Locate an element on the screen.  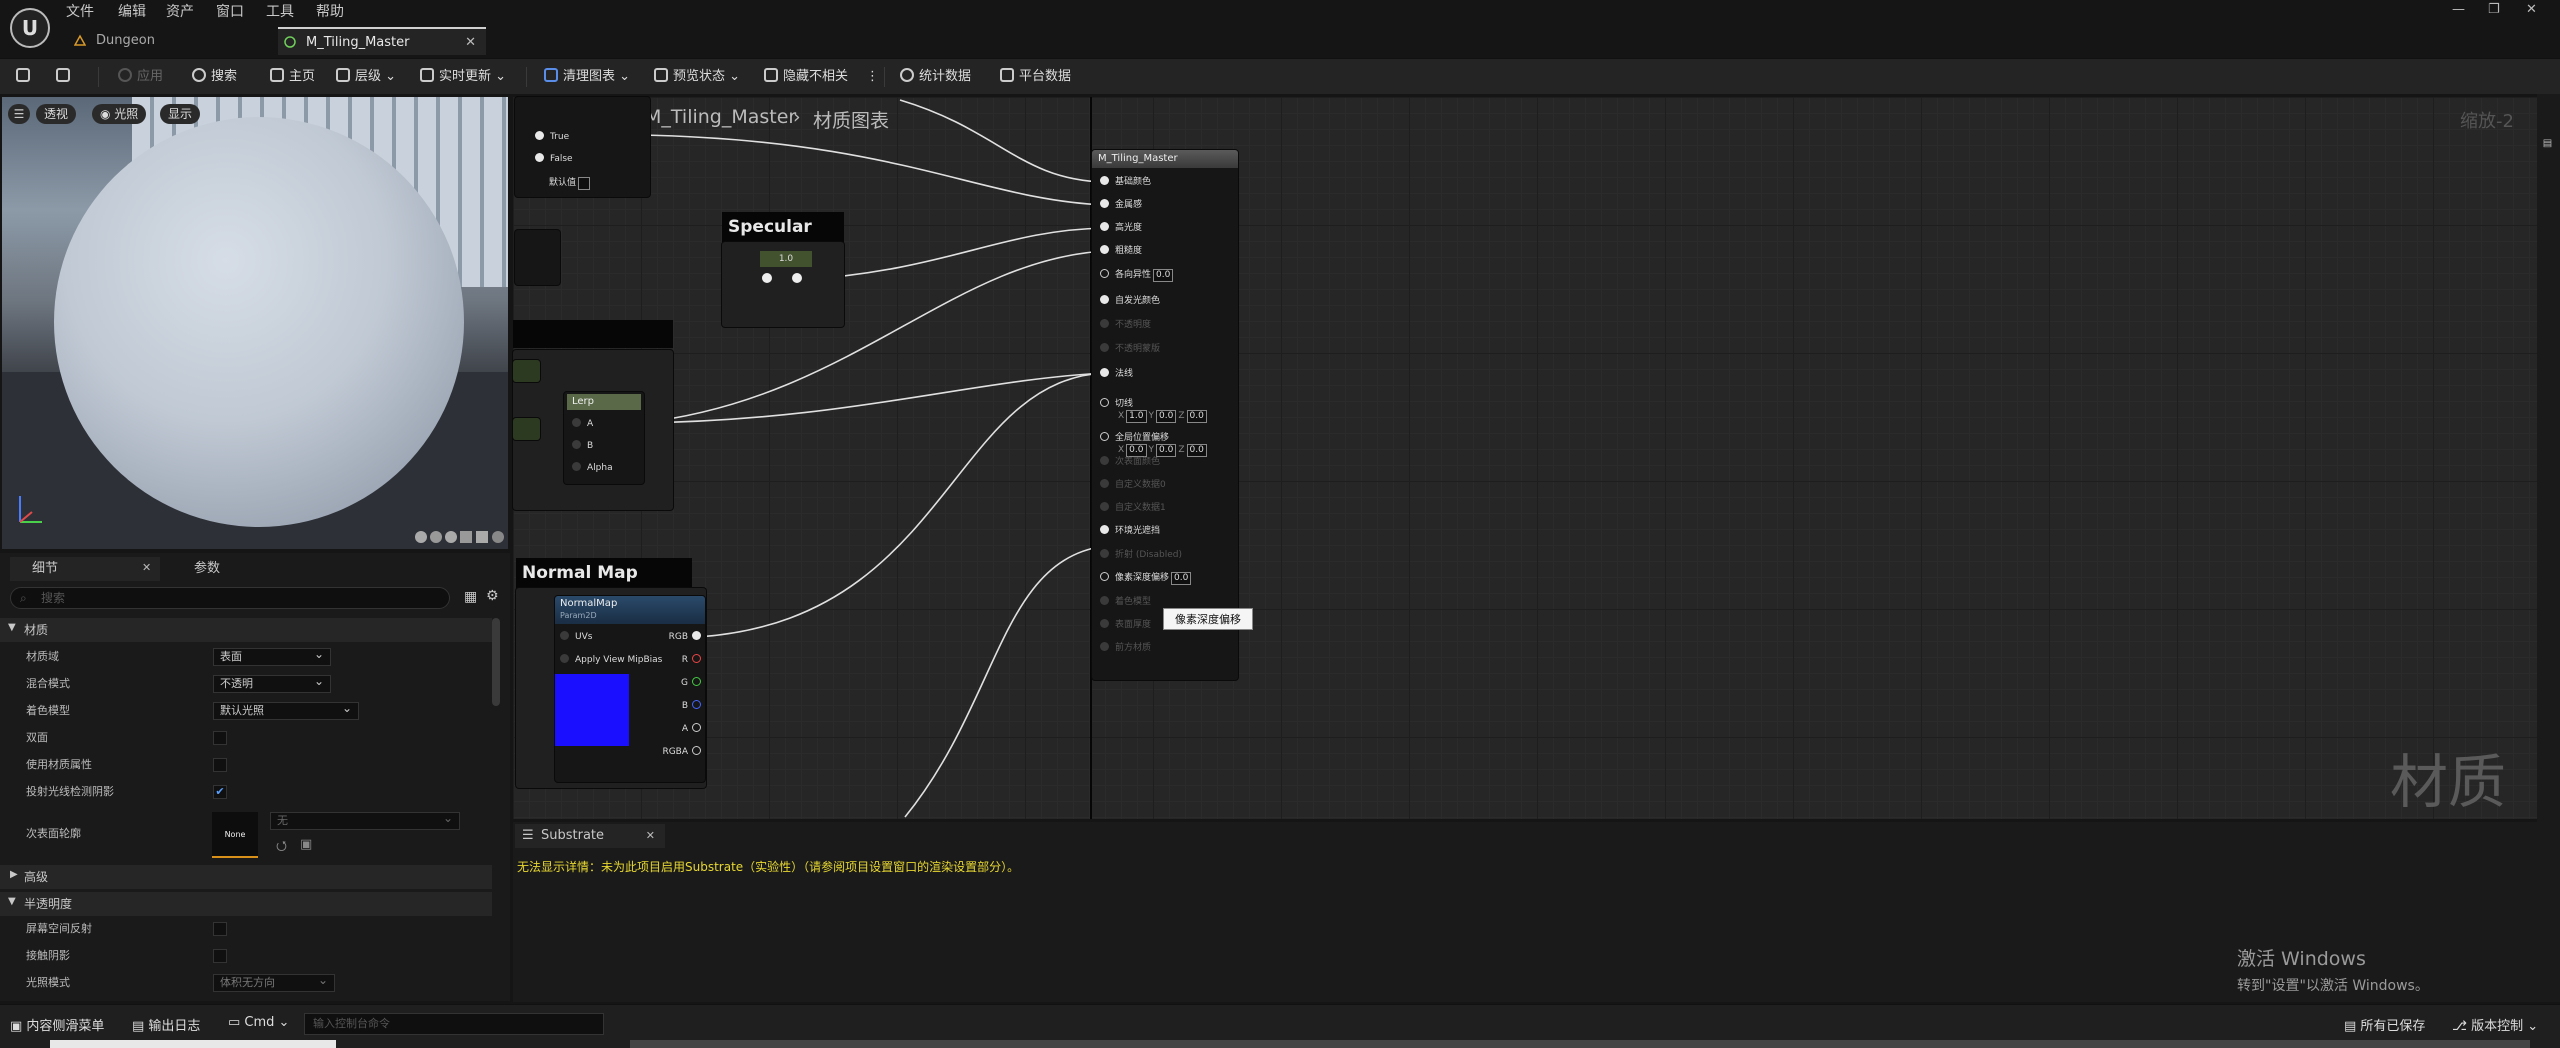
minimize-icon: — is located at coordinates (2458, 9).